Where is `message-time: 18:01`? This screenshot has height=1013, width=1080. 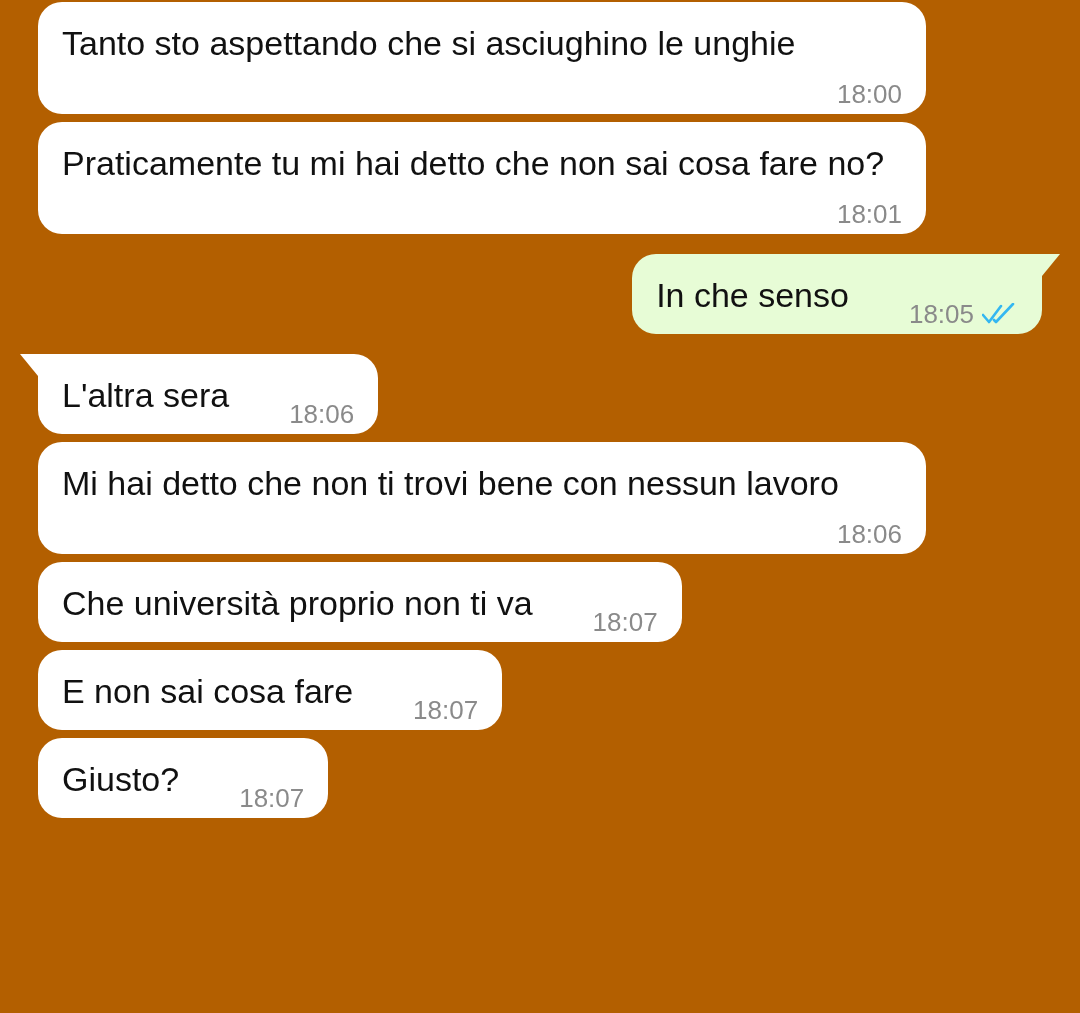
message-time: 18:01 is located at coordinates (869, 214).